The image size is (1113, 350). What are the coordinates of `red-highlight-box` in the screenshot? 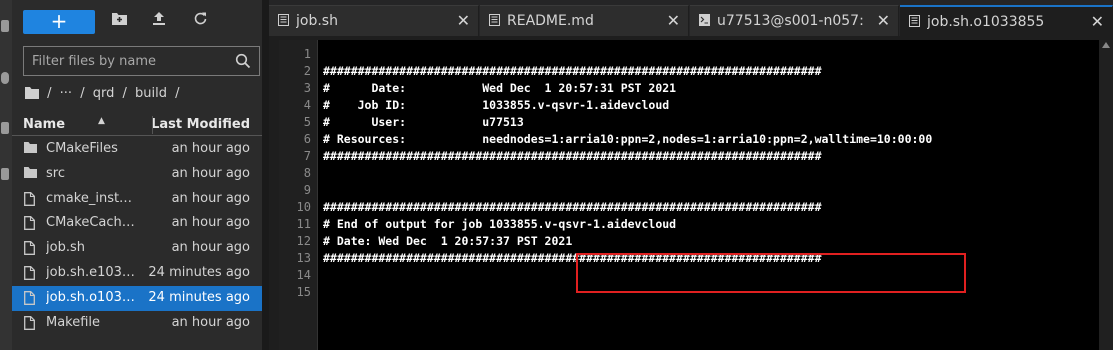 It's located at (771, 273).